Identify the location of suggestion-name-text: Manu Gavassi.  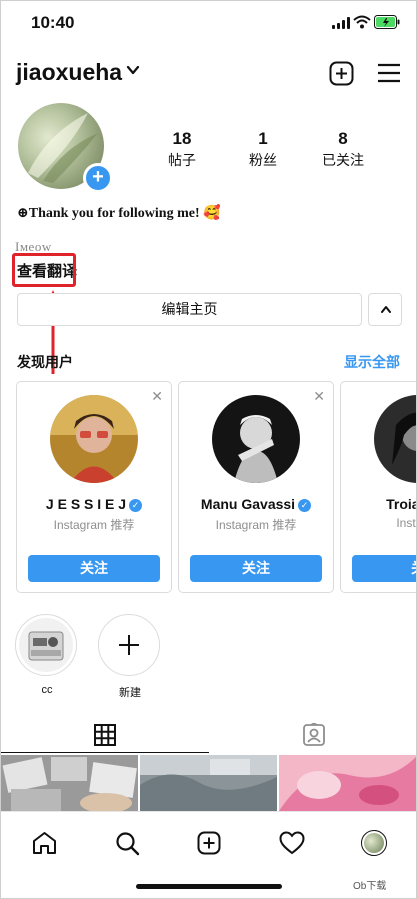
(248, 504).